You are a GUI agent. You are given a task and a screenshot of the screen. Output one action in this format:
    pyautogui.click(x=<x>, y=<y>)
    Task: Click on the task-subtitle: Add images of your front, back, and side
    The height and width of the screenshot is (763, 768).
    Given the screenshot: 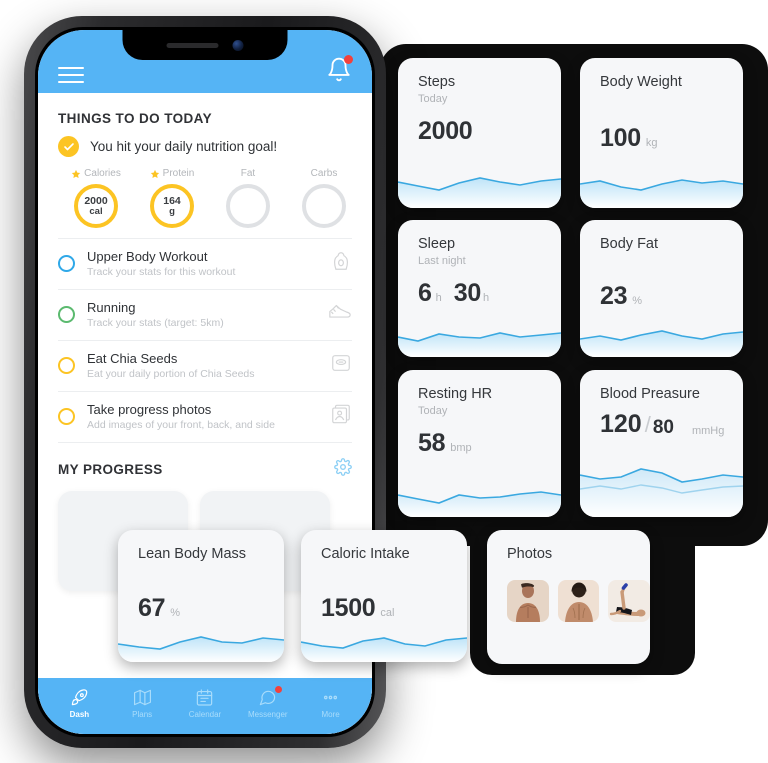 What is the action you would take?
    pyautogui.click(x=181, y=425)
    